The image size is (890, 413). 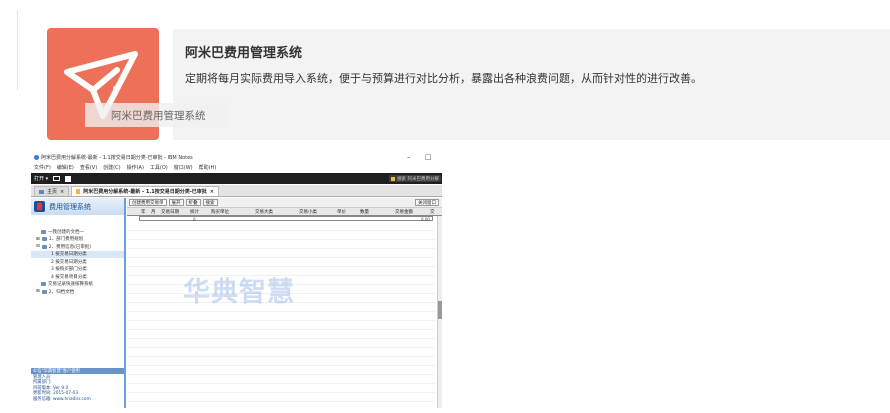 What do you see at coordinates (69, 270) in the screenshot?
I see `sidebar-item-label: 3 按购买部门分类` at bounding box center [69, 270].